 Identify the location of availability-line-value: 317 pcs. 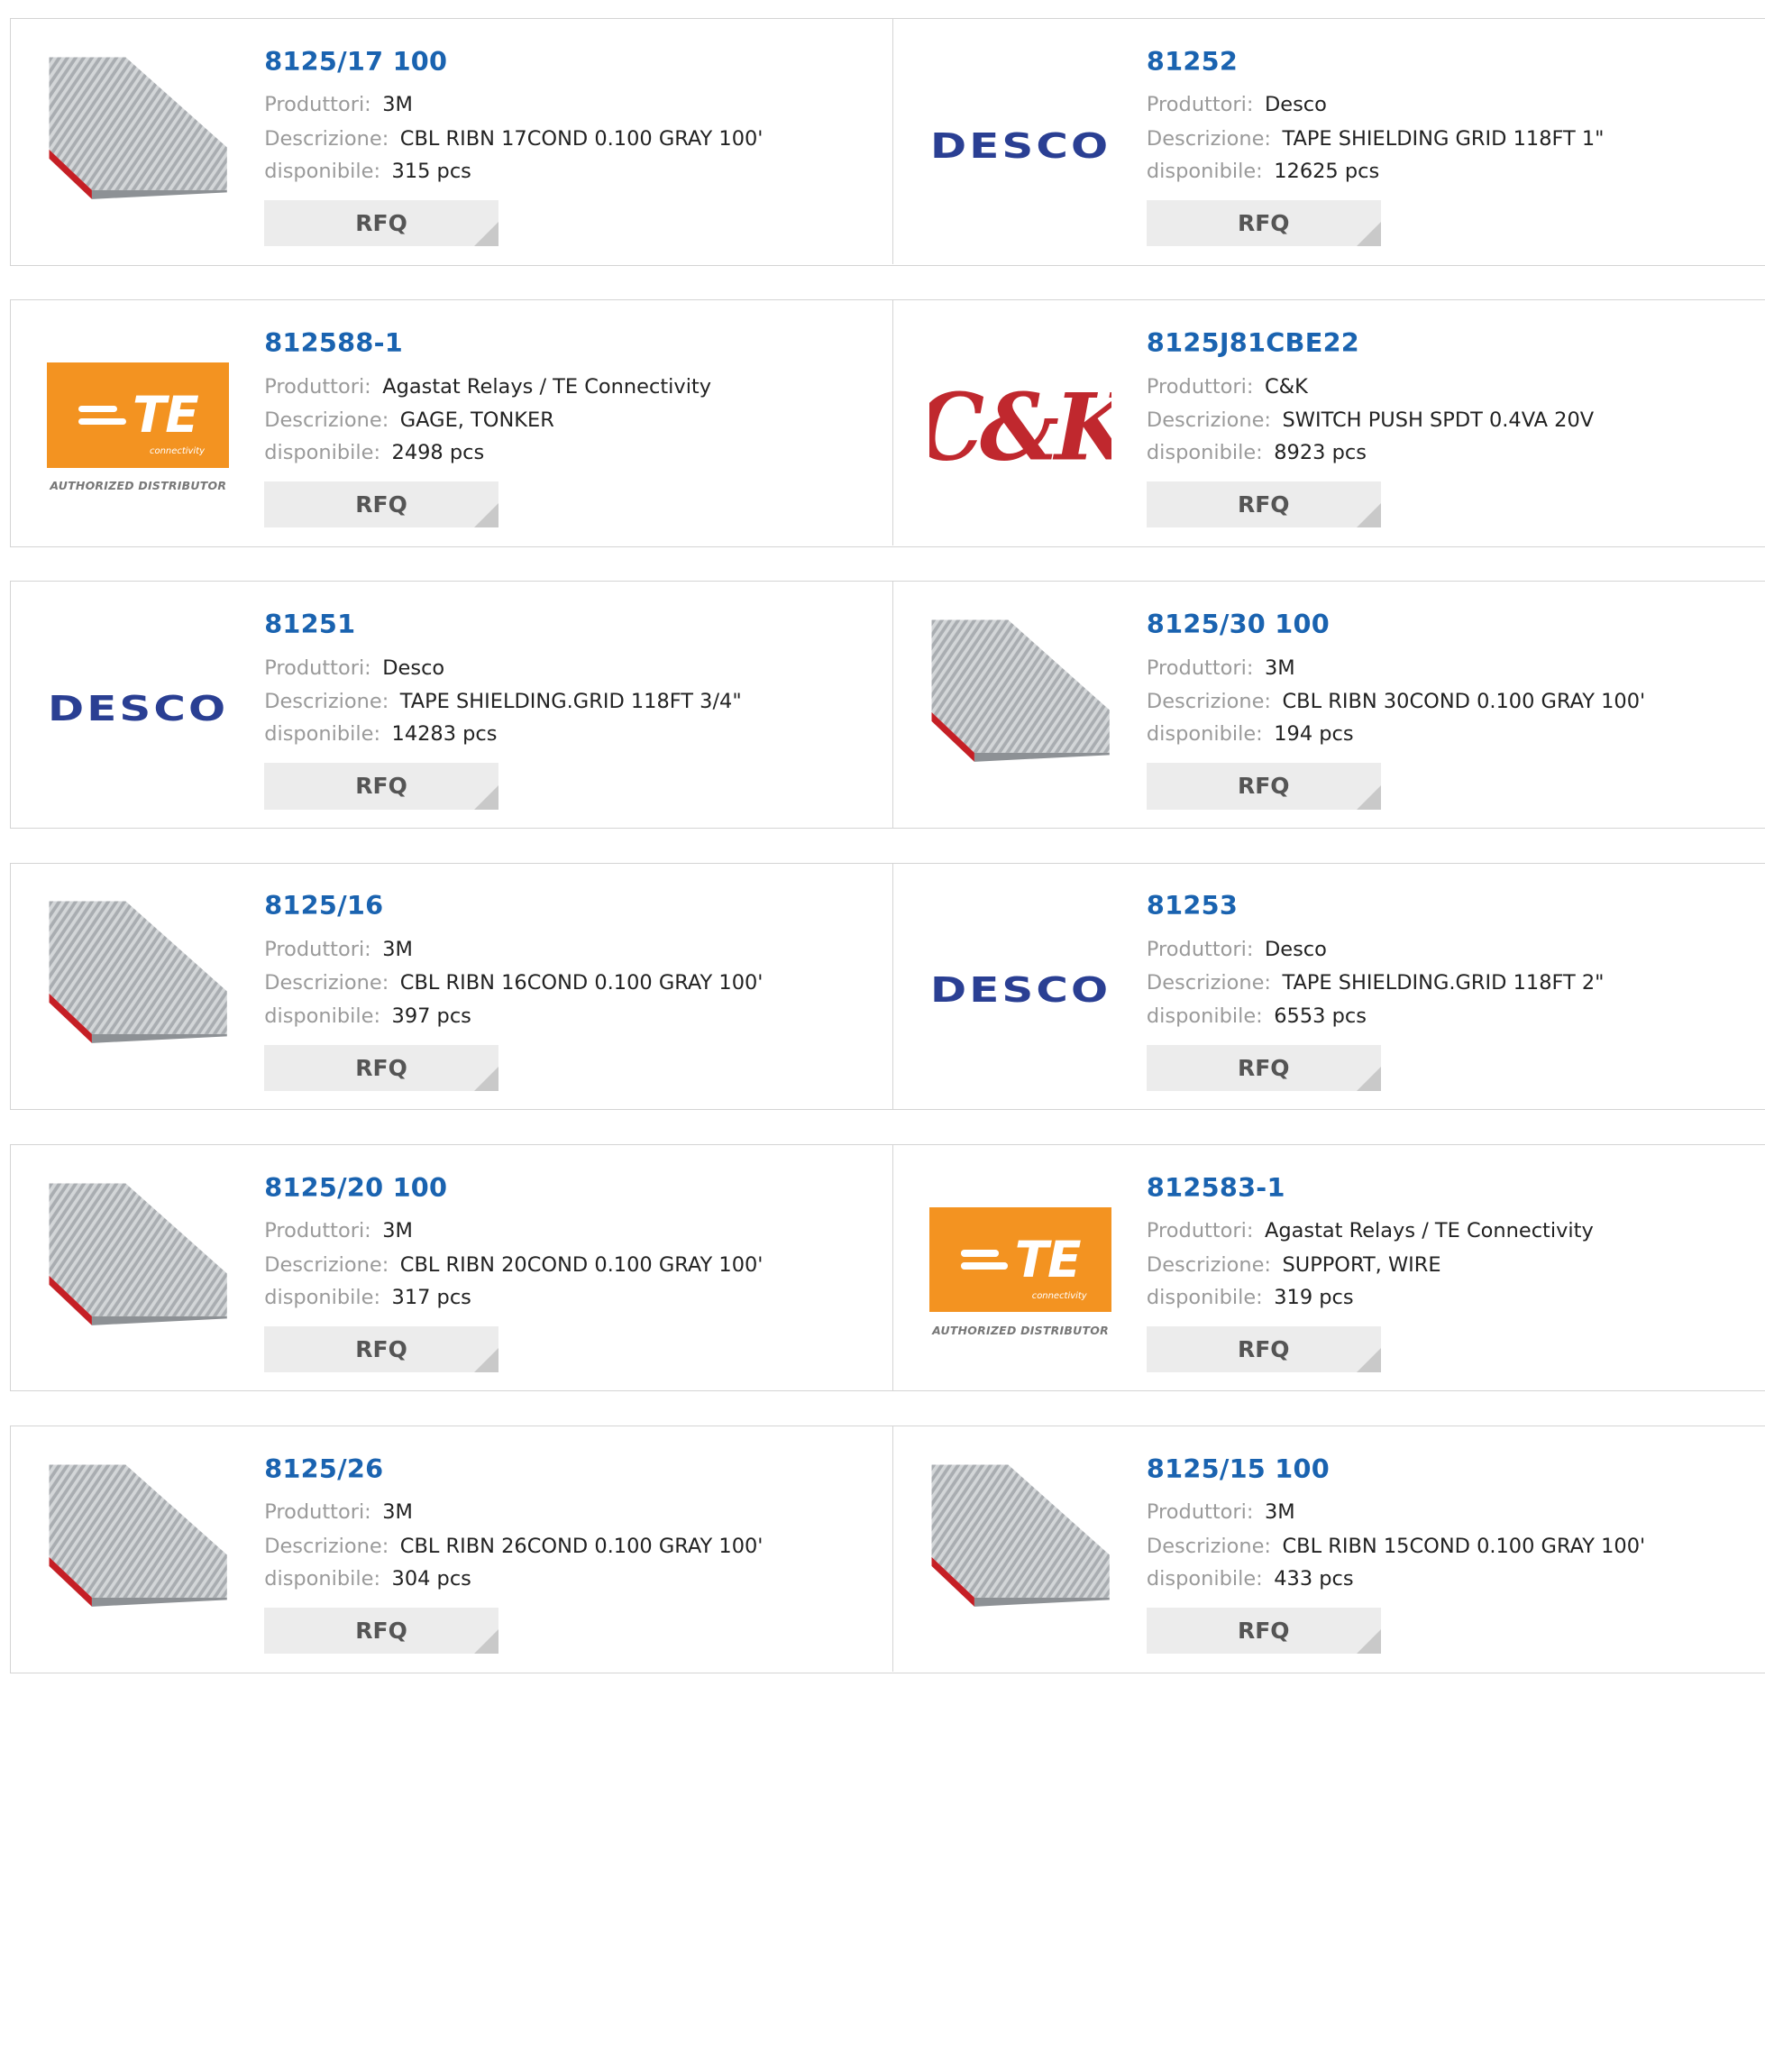
(431, 1297).